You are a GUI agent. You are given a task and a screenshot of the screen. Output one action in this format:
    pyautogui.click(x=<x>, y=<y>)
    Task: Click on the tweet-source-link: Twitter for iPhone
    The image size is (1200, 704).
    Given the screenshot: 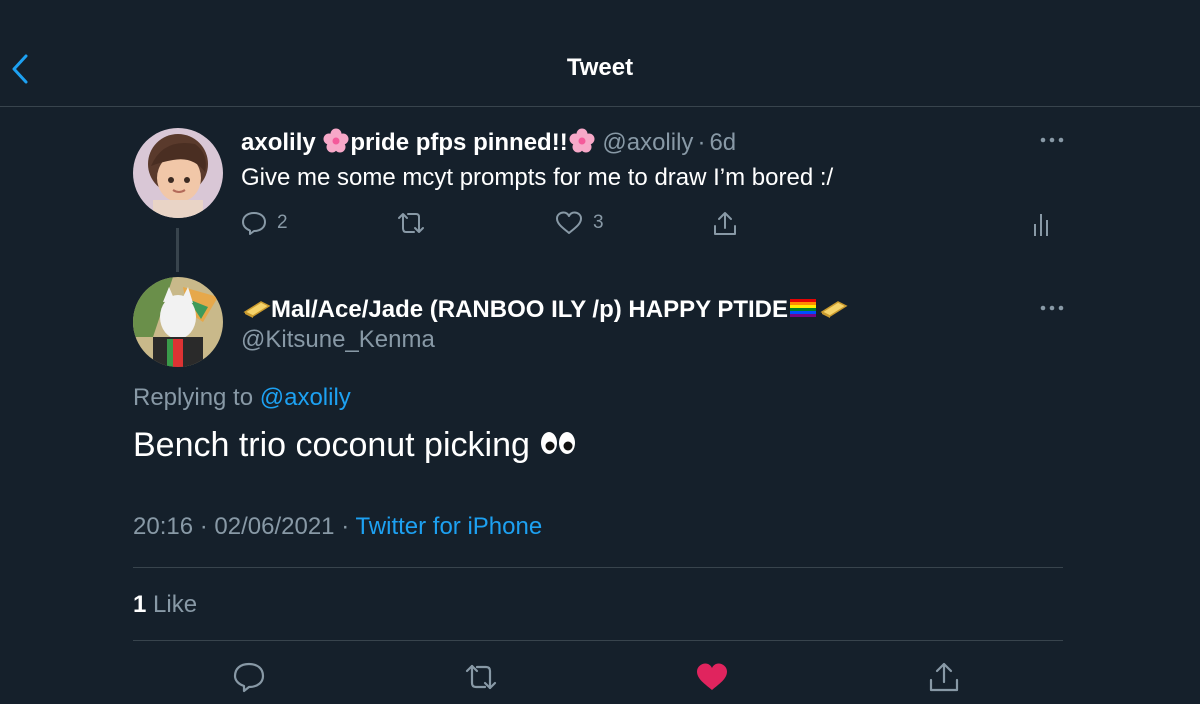 What is the action you would take?
    pyautogui.click(x=448, y=526)
    